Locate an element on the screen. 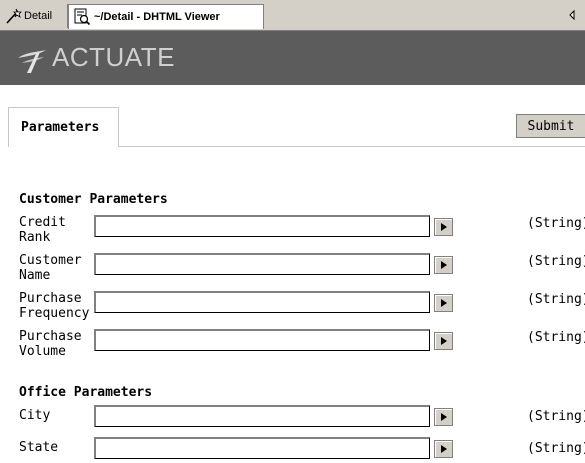 The image size is (585, 463). param-label-line2: Volume is located at coordinates (42, 351).